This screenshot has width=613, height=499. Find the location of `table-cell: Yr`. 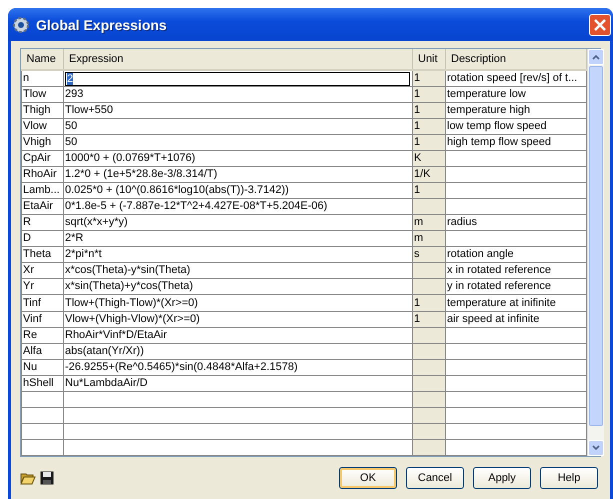

table-cell: Yr is located at coordinates (43, 286).